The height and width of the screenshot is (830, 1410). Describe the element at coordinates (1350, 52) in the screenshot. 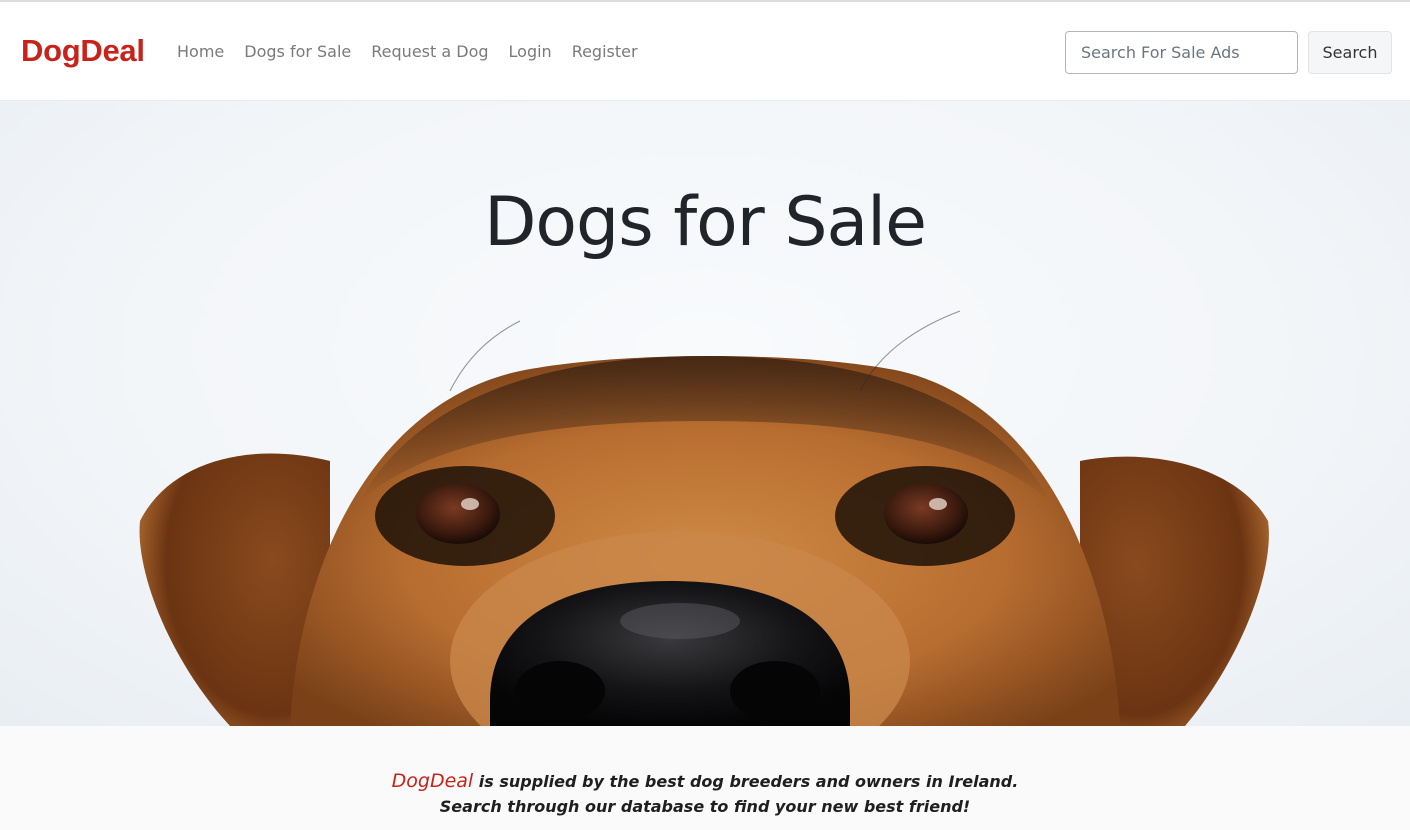

I see `search-button: Search` at that location.